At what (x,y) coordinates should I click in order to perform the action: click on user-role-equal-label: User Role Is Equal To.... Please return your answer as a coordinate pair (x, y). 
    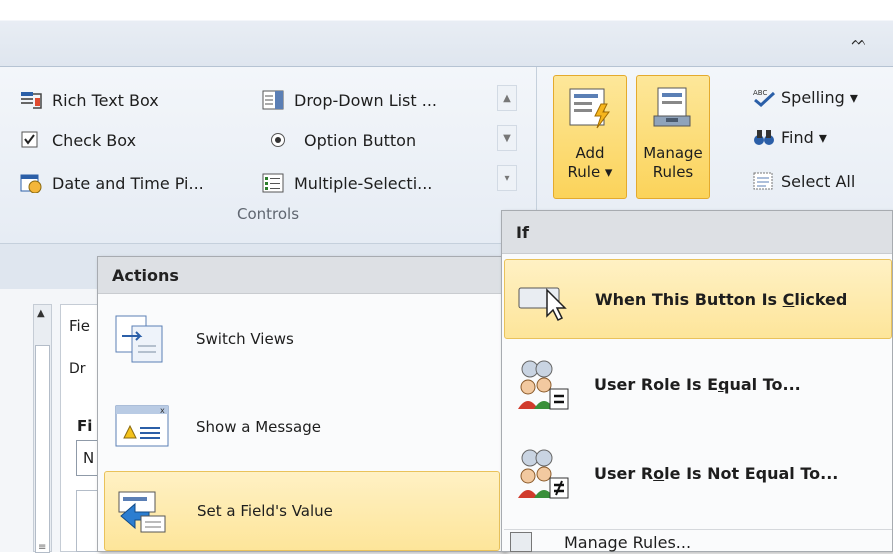
    Looking at the image, I should click on (697, 384).